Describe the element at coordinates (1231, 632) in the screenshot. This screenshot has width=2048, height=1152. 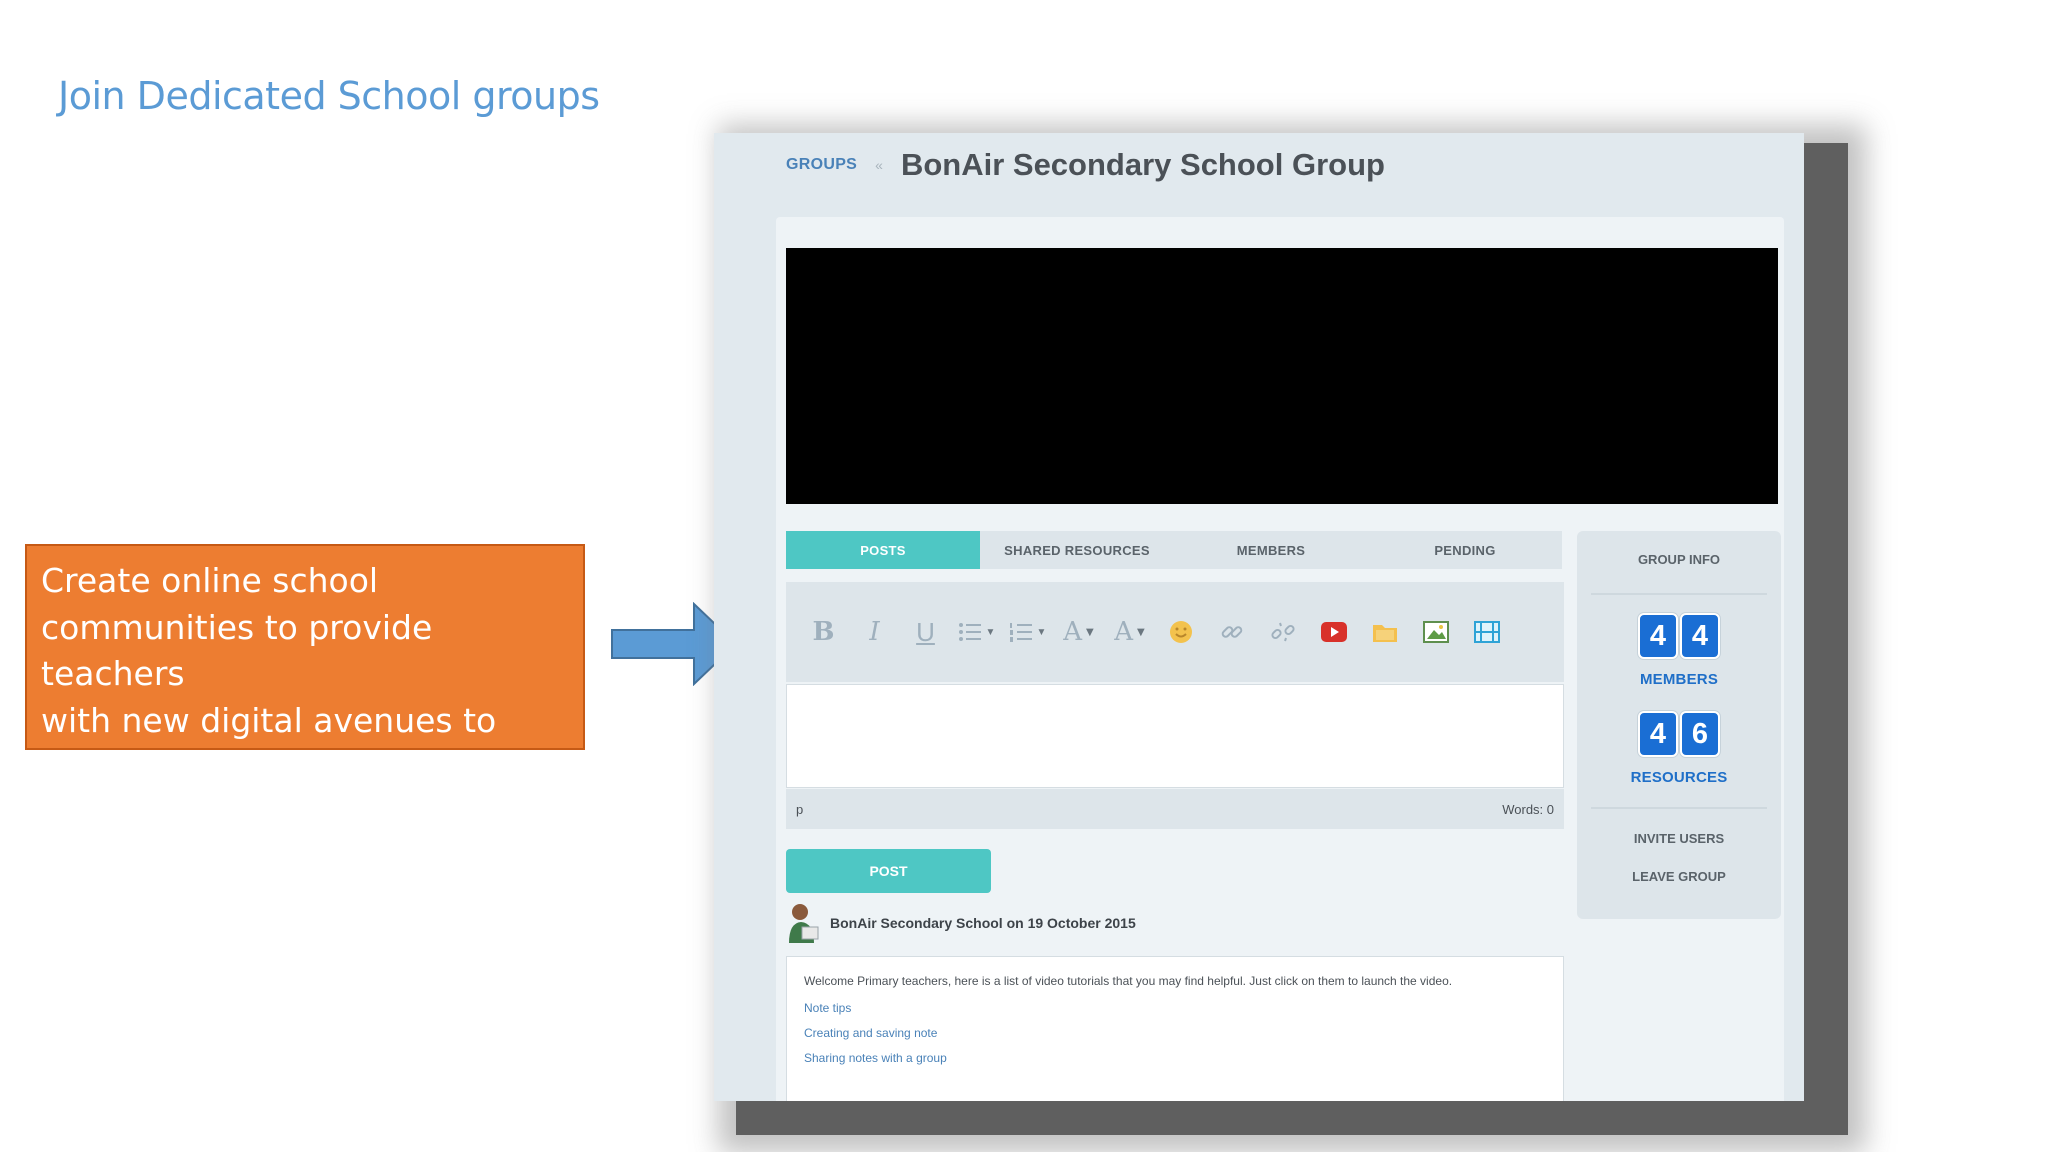
I see `link-icon` at that location.